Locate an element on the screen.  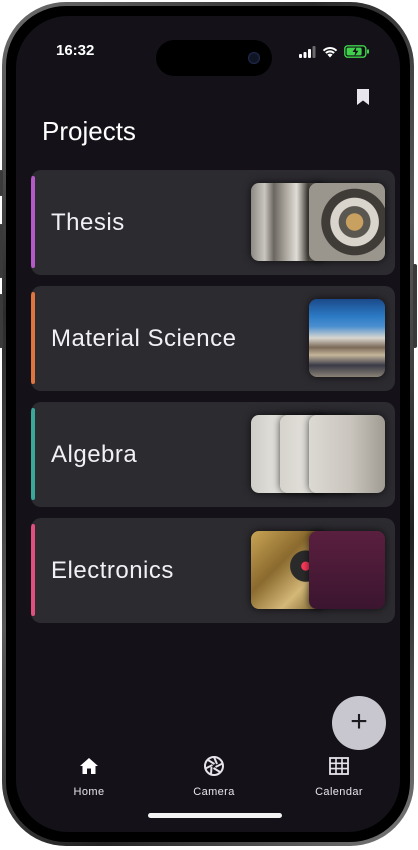
home-indicator is located at coordinates (215, 815).